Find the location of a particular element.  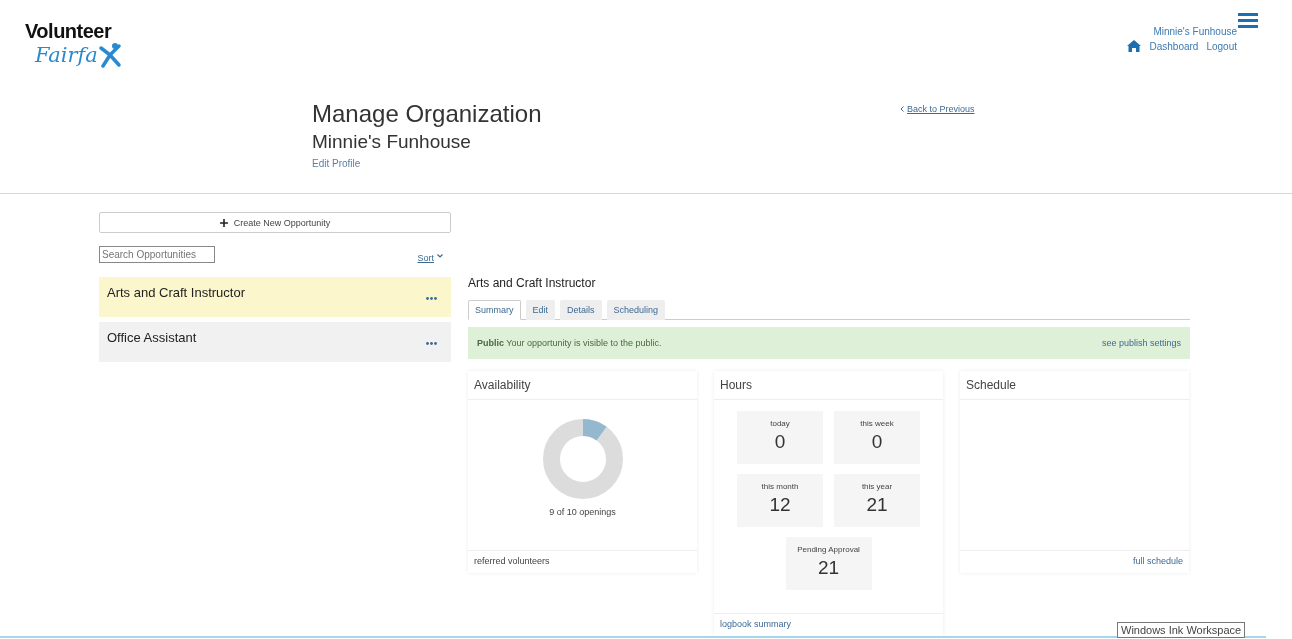

tile-label: this week is located at coordinates (877, 423).